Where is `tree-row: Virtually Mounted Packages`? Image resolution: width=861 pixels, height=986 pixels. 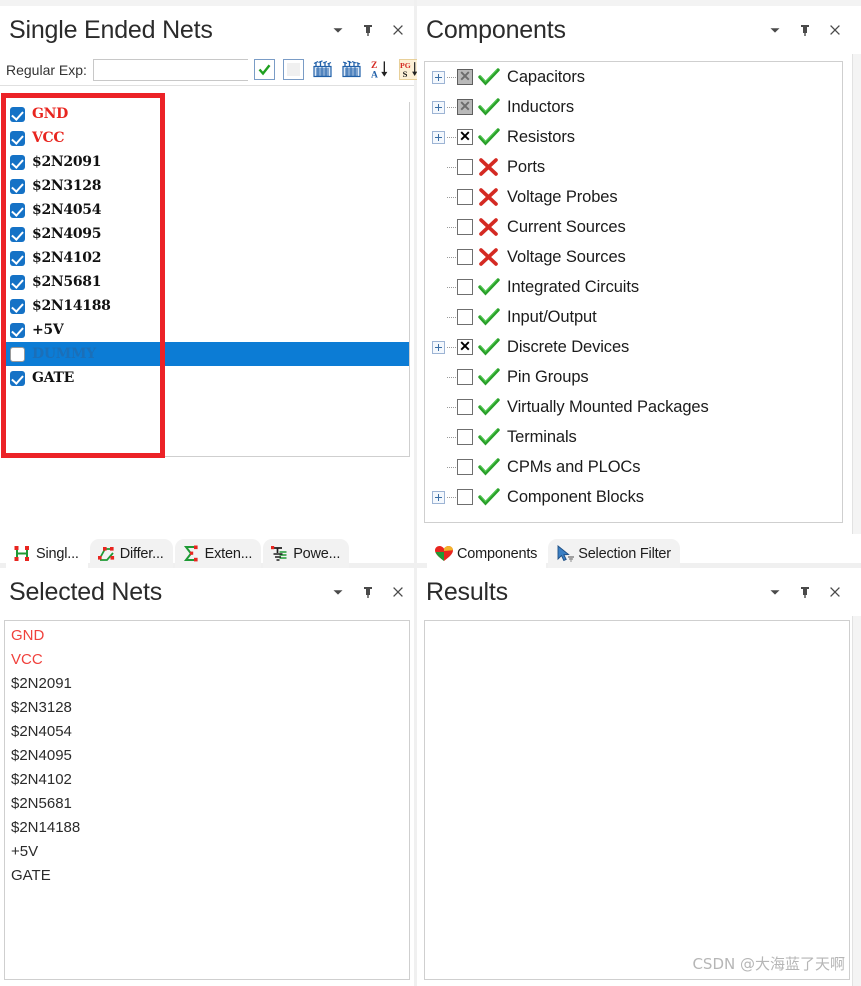 tree-row: Virtually Mounted Packages is located at coordinates (633, 407).